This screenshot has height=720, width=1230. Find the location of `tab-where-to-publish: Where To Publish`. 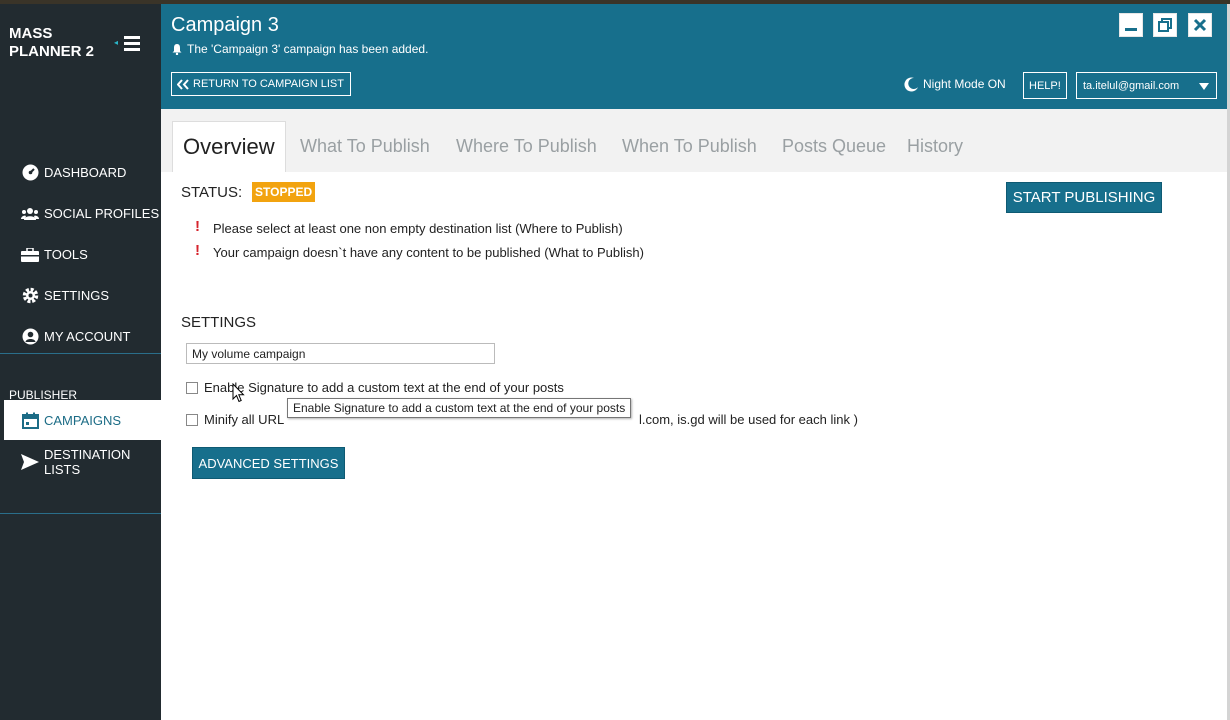

tab-where-to-publish: Where To Publish is located at coordinates (526, 146).